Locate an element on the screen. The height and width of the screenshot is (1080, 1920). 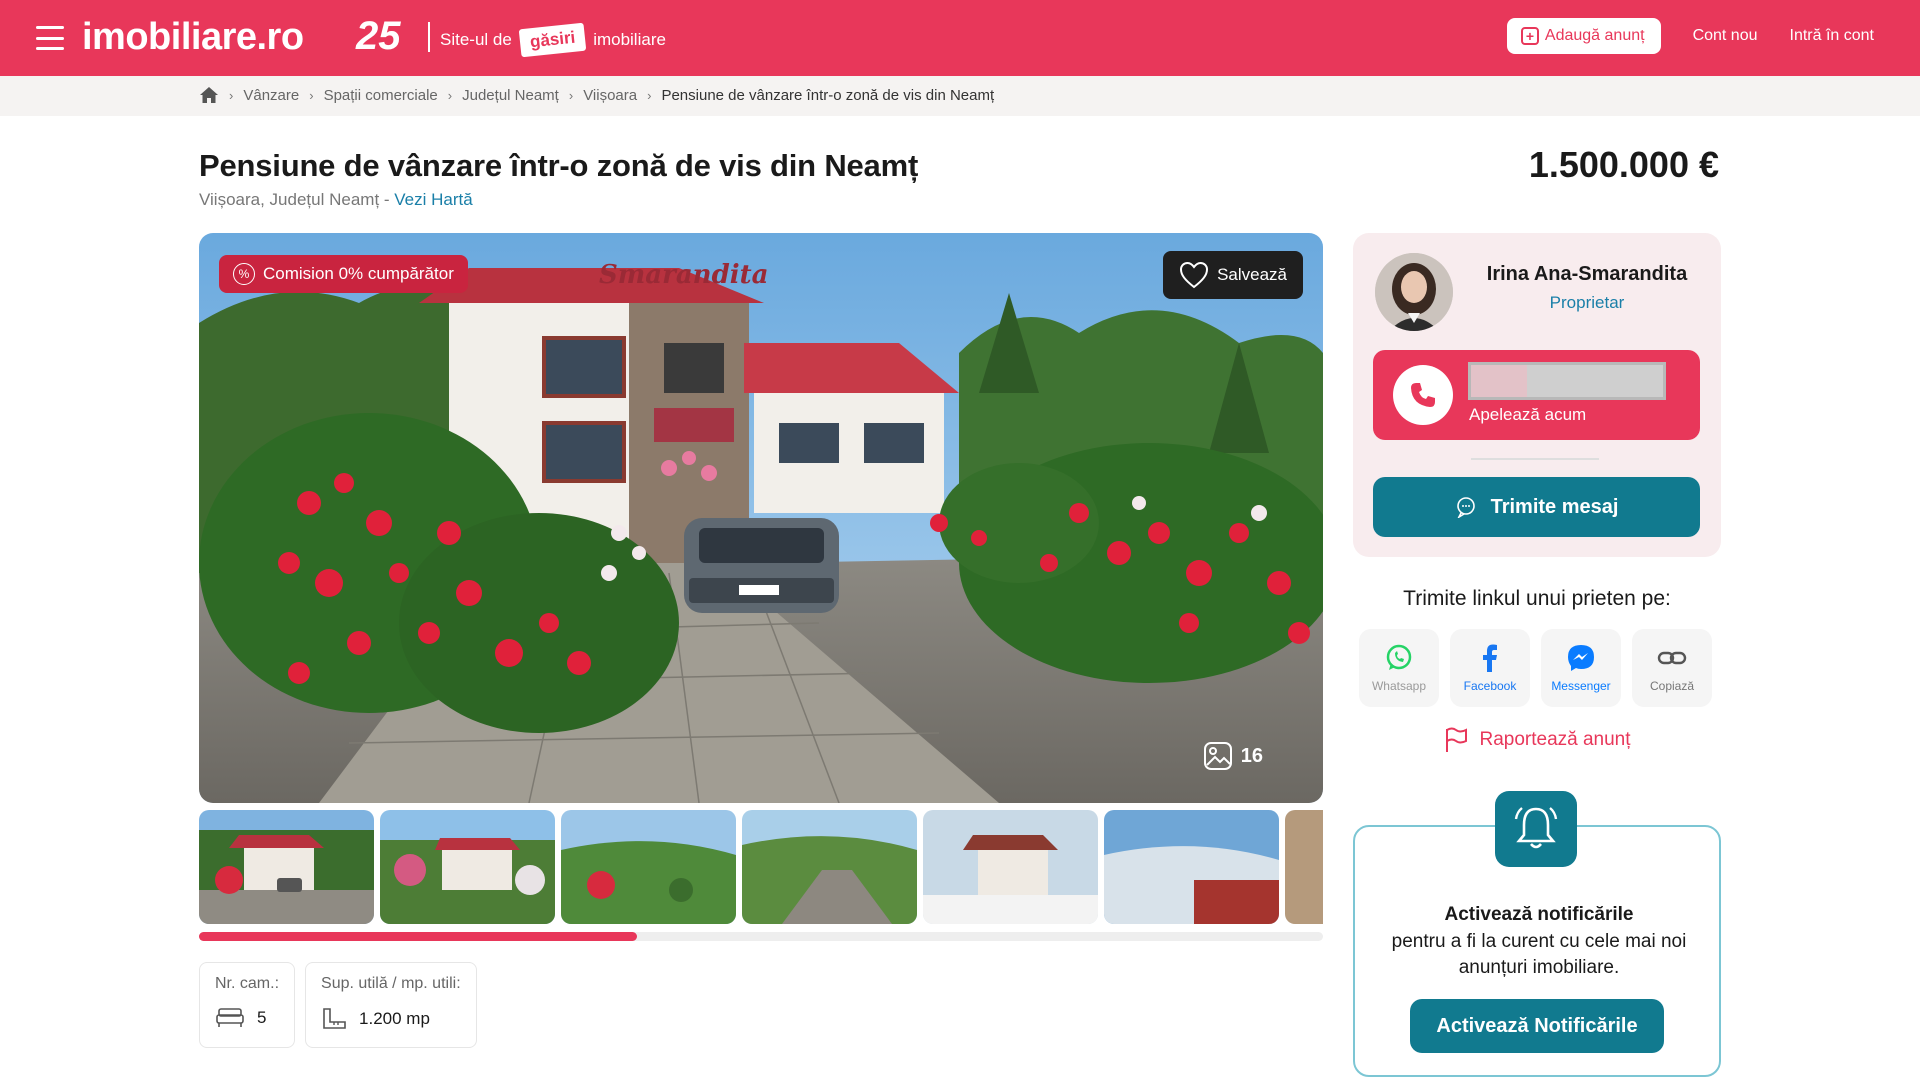
svg-text: Smarandita is located at coordinates (684, 275).